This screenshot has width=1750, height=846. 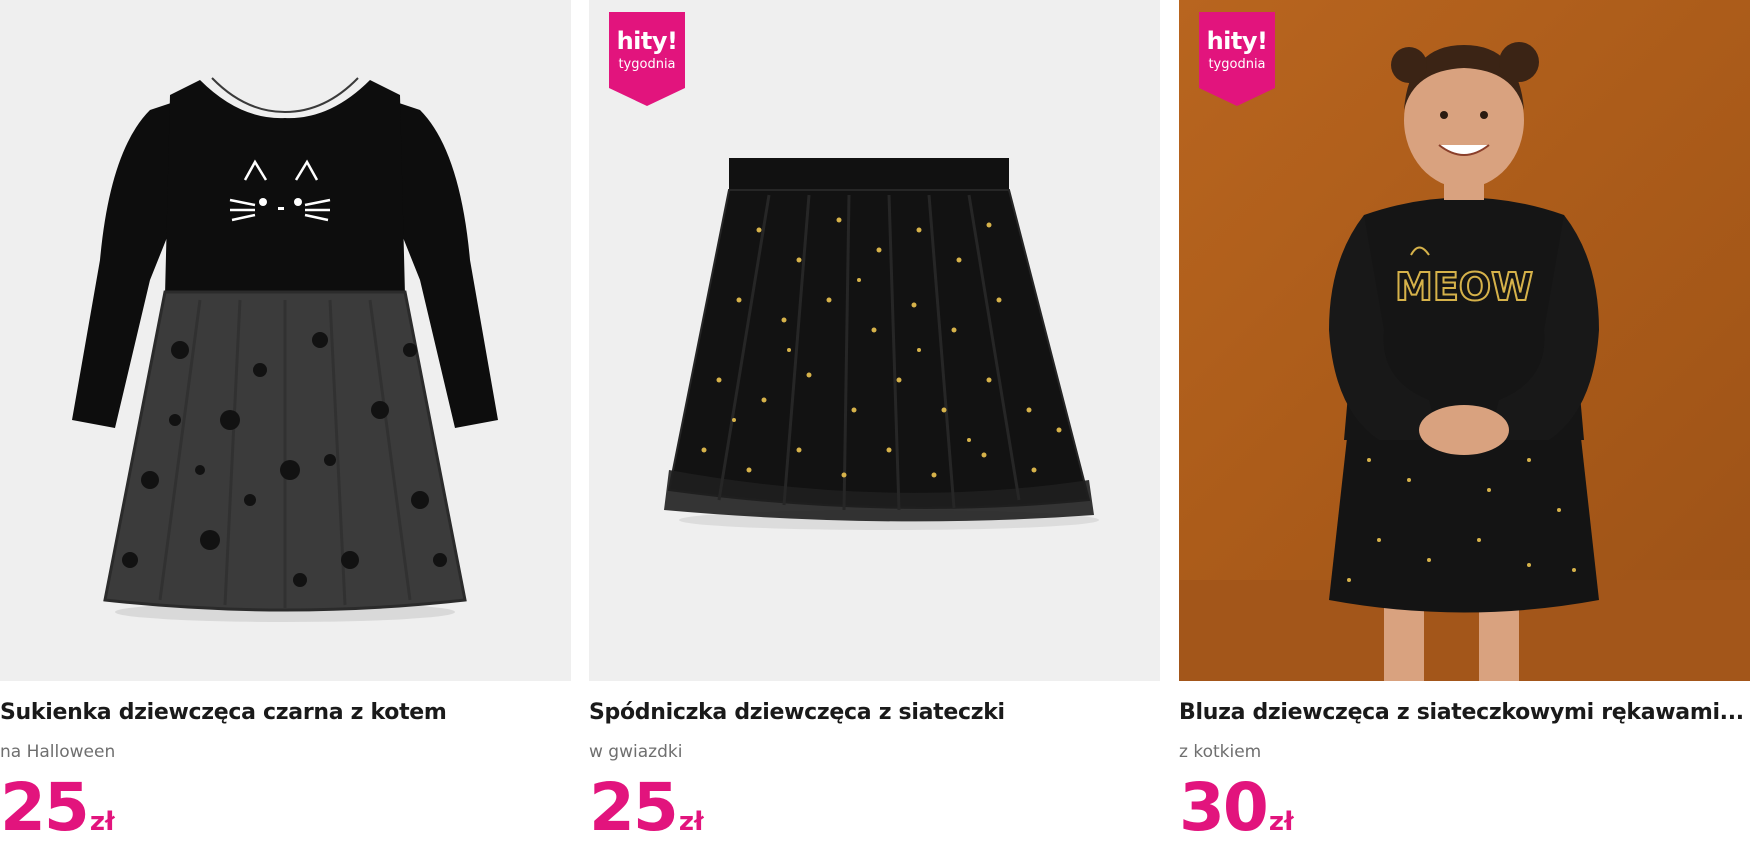 I want to click on product-price: 30zł, so click(x=1236, y=808).